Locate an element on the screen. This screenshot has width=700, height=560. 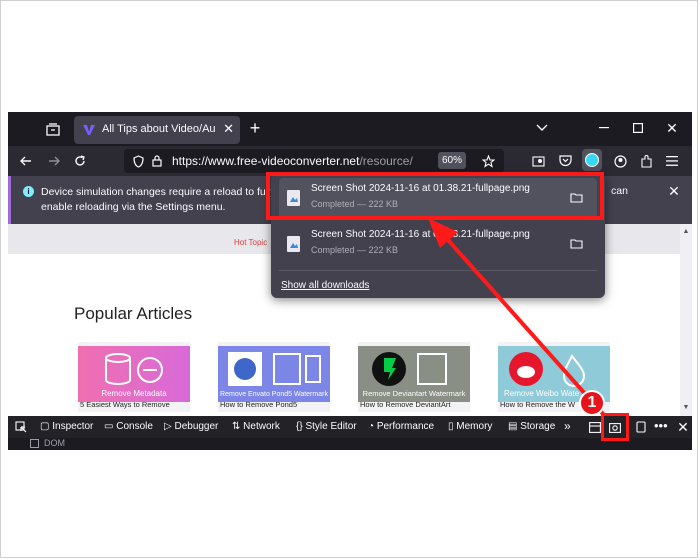
back-icon is located at coordinates (26, 161).